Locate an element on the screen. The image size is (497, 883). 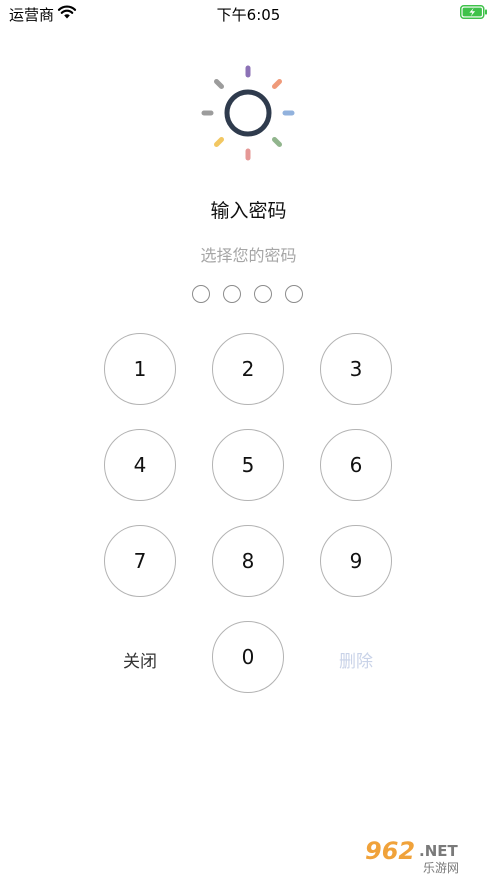
keypad-key-7: 7 is located at coordinates (140, 561).